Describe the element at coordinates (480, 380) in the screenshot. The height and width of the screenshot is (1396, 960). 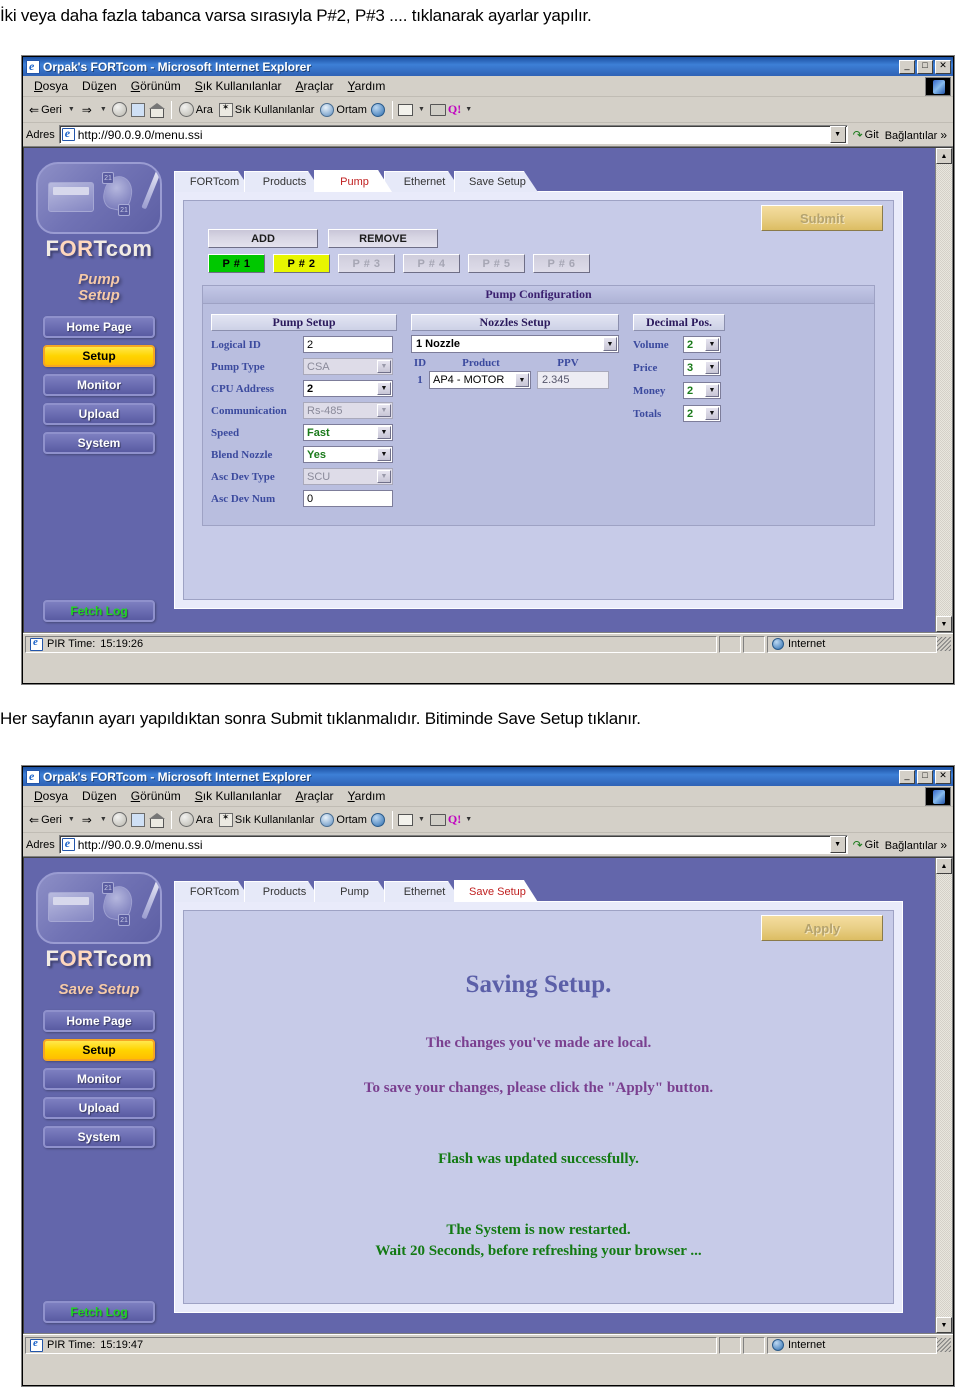
I see `select-nozzle-product: AP4 - MOTOR ▼` at that location.